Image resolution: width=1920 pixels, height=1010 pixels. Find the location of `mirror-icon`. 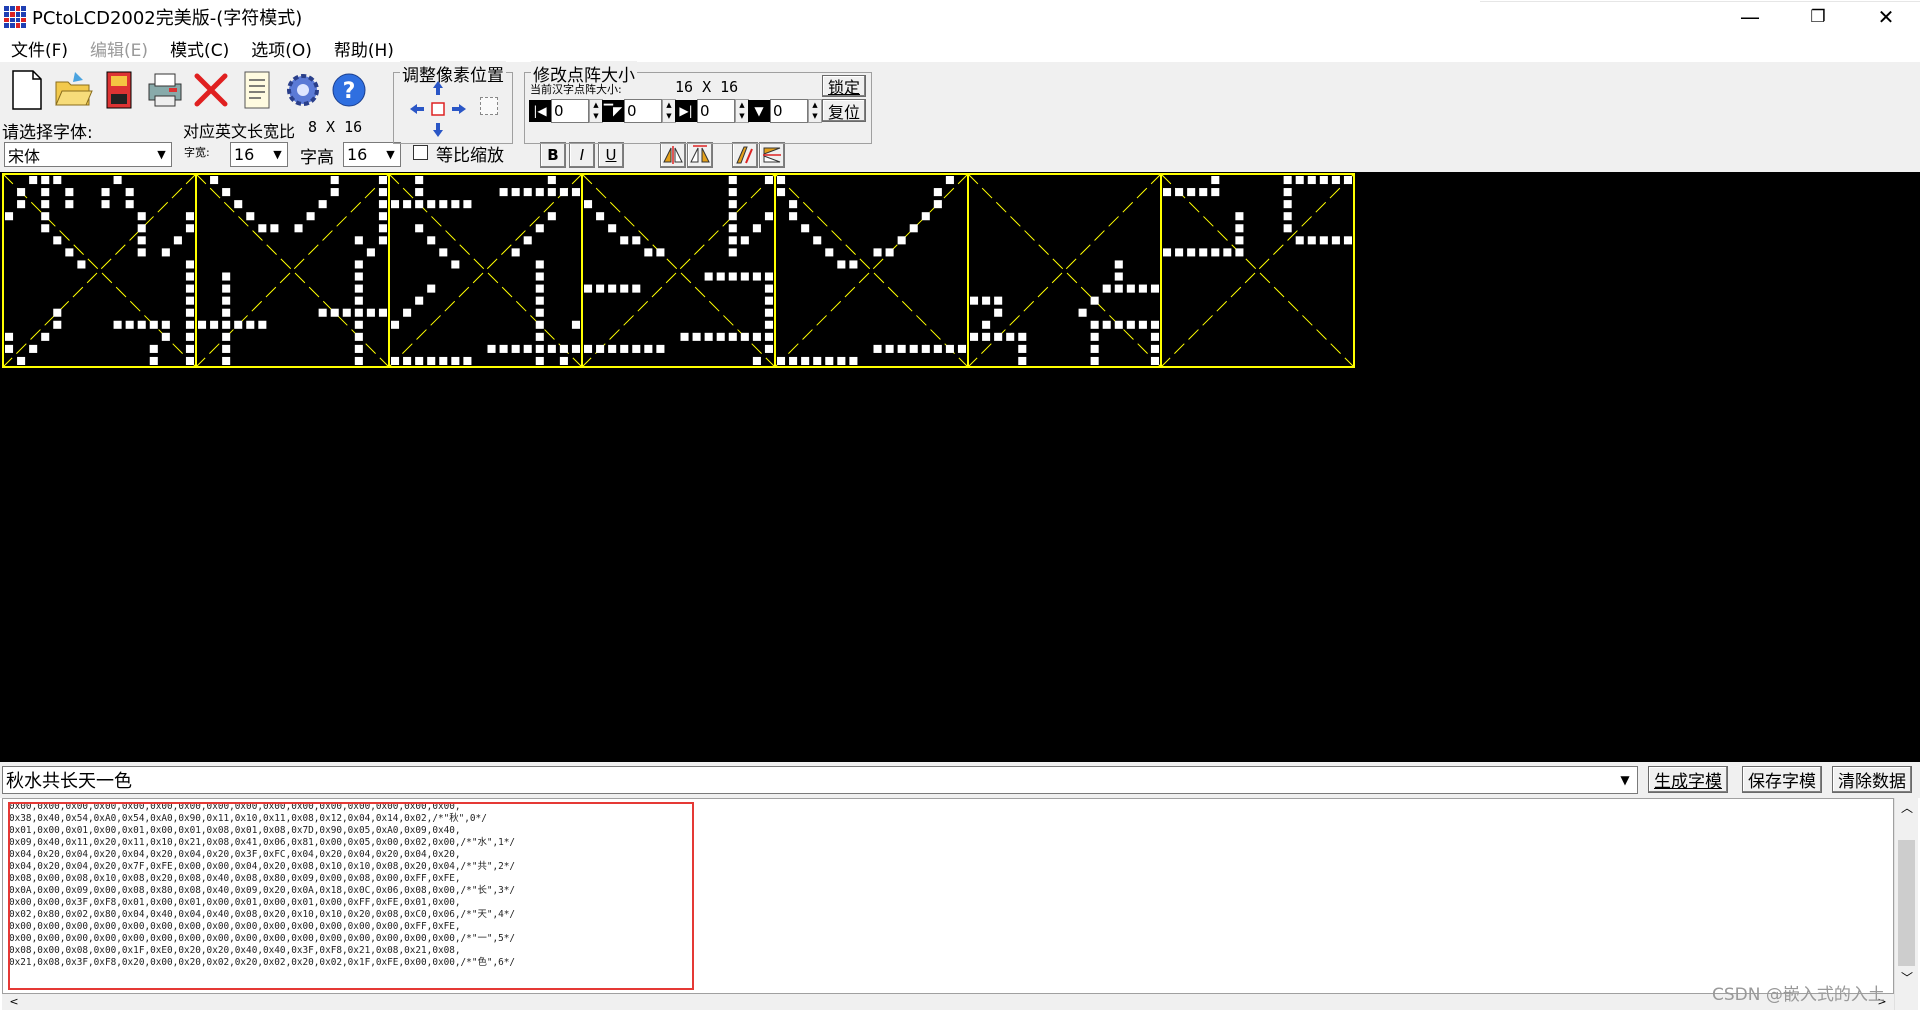

mirror-icon is located at coordinates (700, 155).